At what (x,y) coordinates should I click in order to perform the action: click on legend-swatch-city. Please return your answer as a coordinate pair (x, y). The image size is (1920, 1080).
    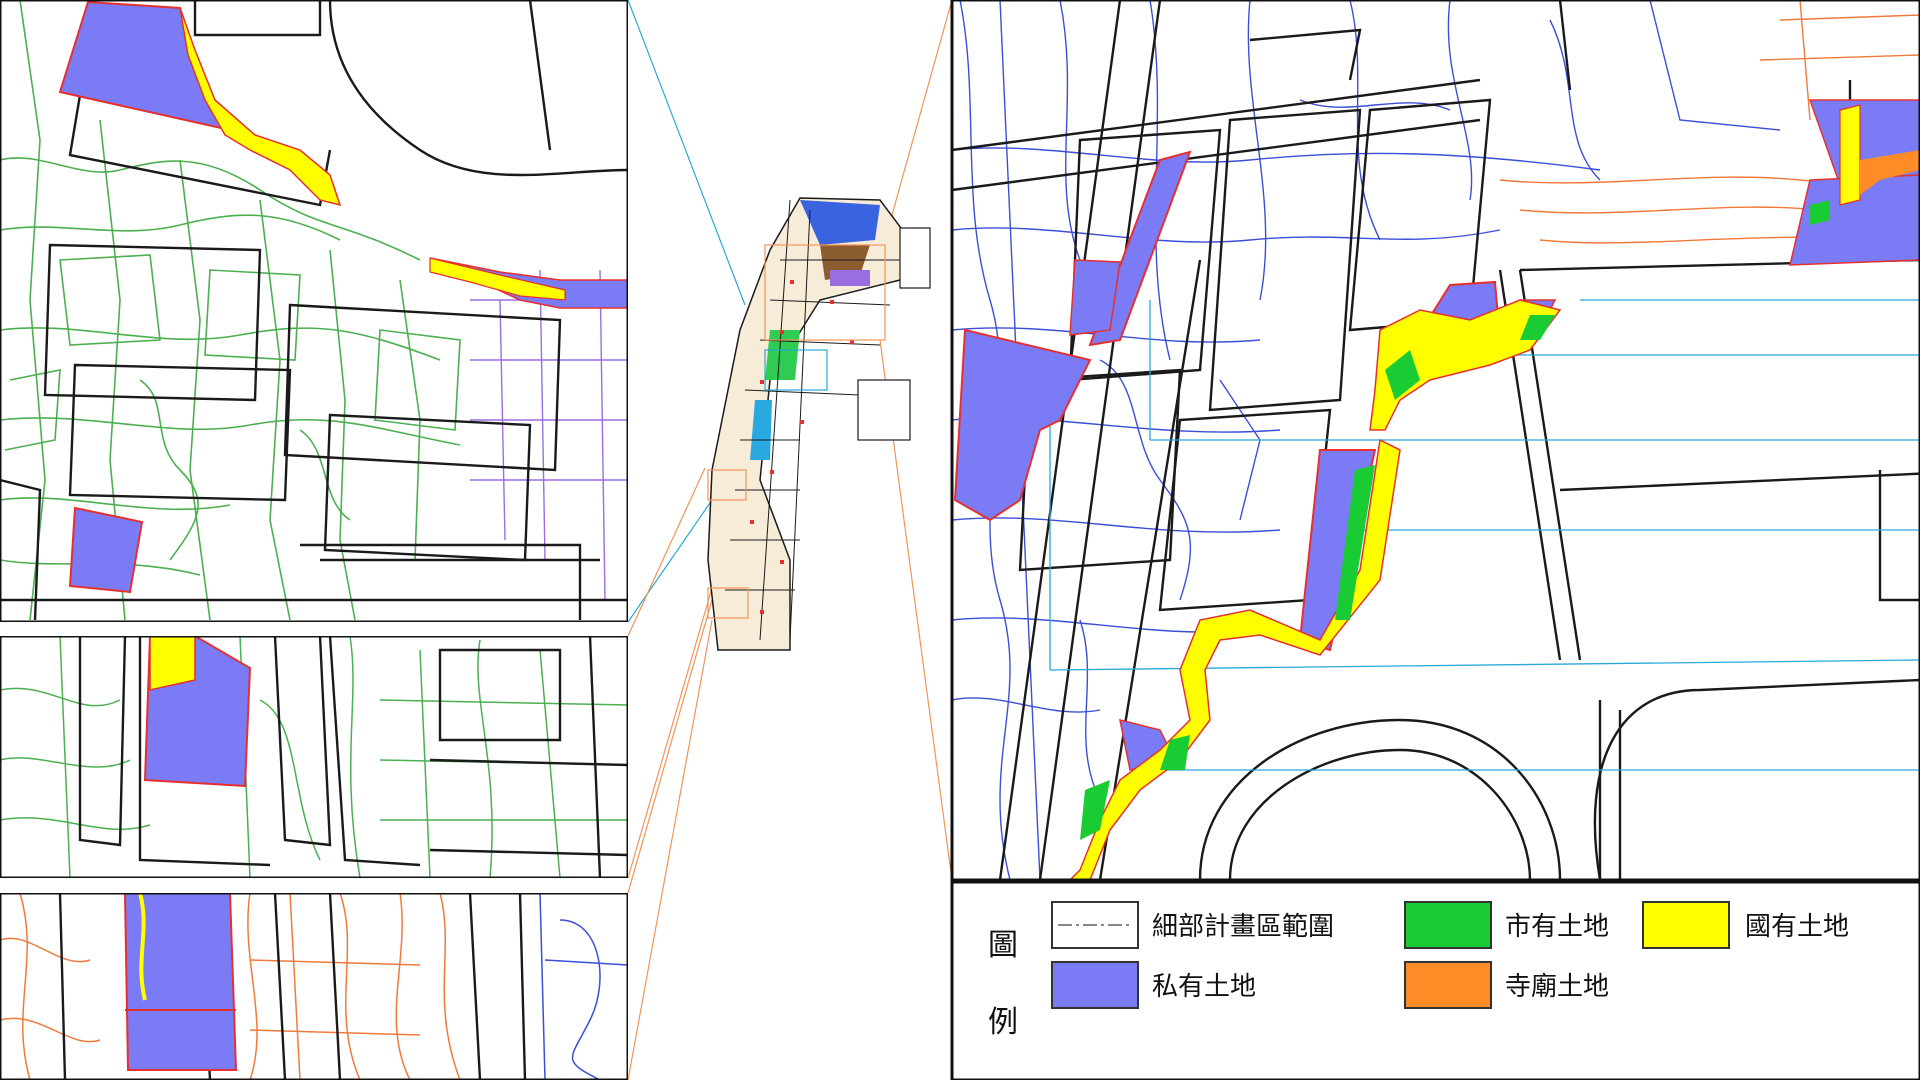
    Looking at the image, I should click on (1448, 925).